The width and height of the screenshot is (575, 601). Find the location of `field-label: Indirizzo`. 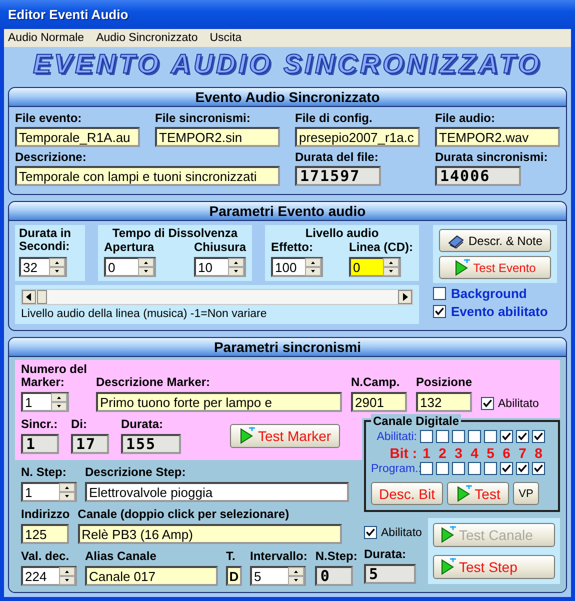

field-label: Indirizzo is located at coordinates (45, 514).